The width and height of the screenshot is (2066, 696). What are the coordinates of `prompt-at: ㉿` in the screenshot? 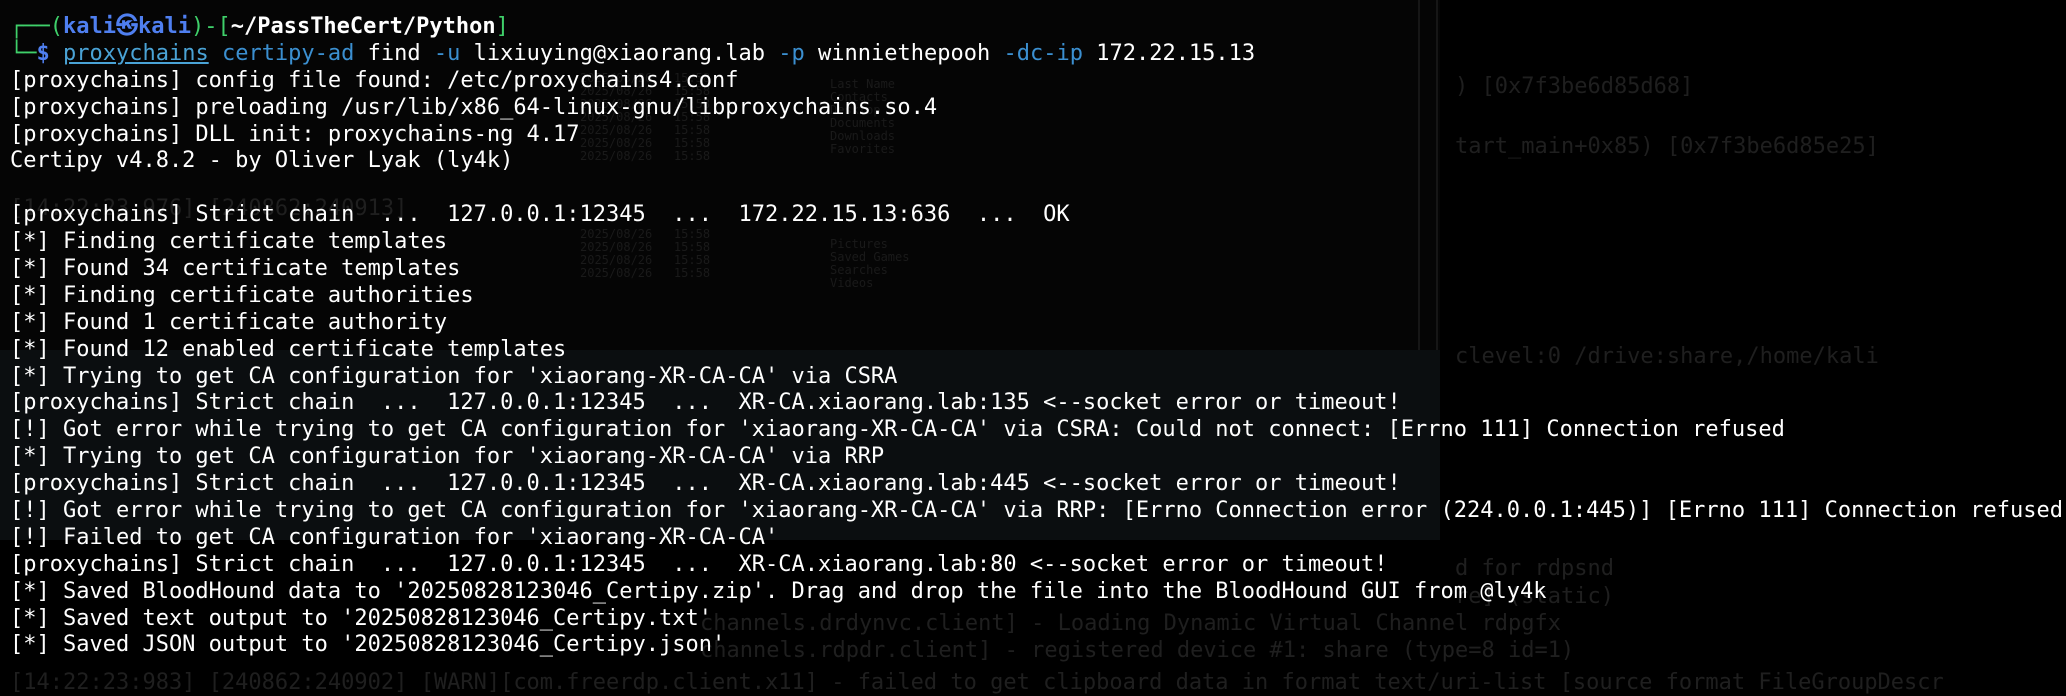 It's located at (126, 26).